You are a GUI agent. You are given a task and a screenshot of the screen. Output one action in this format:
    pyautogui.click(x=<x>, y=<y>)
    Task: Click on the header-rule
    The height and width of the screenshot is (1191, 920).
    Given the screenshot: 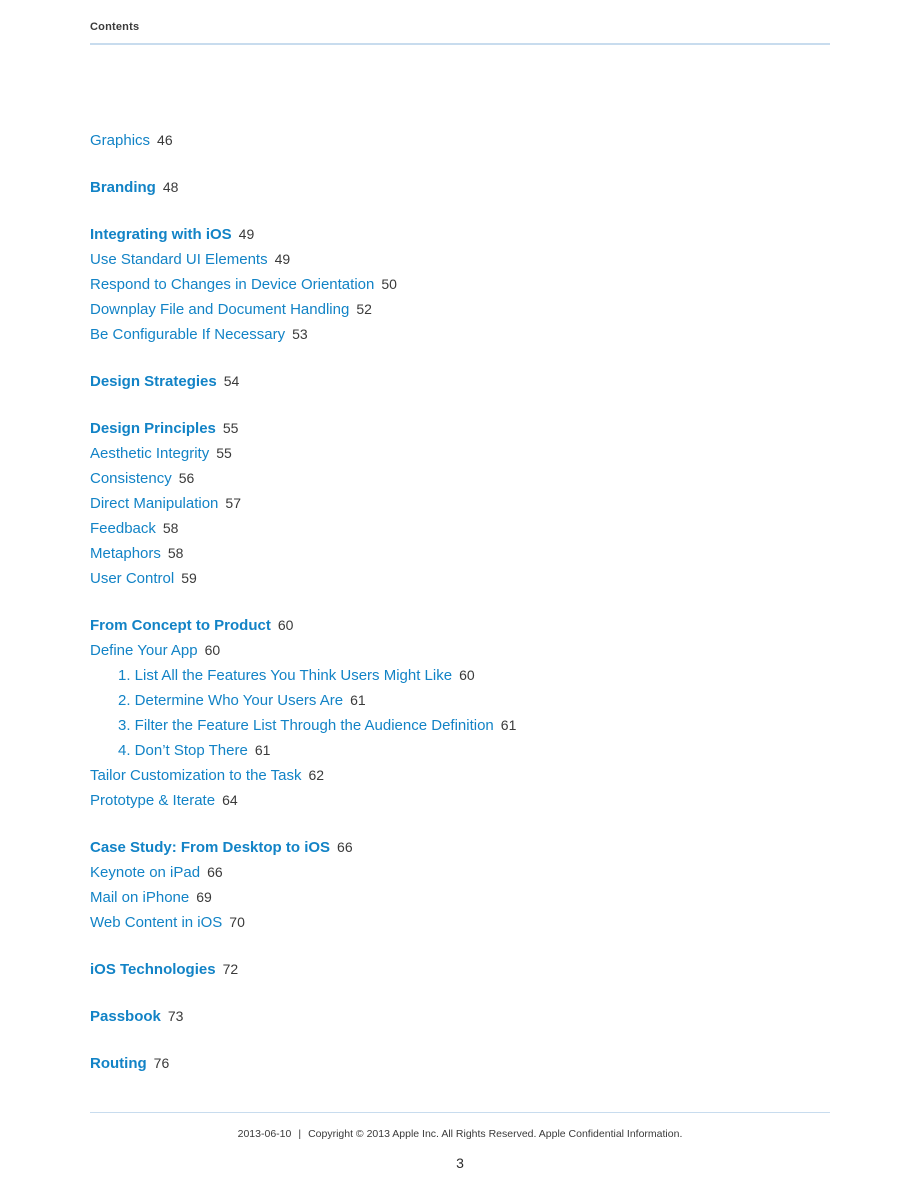 What is the action you would take?
    pyautogui.click(x=460, y=44)
    